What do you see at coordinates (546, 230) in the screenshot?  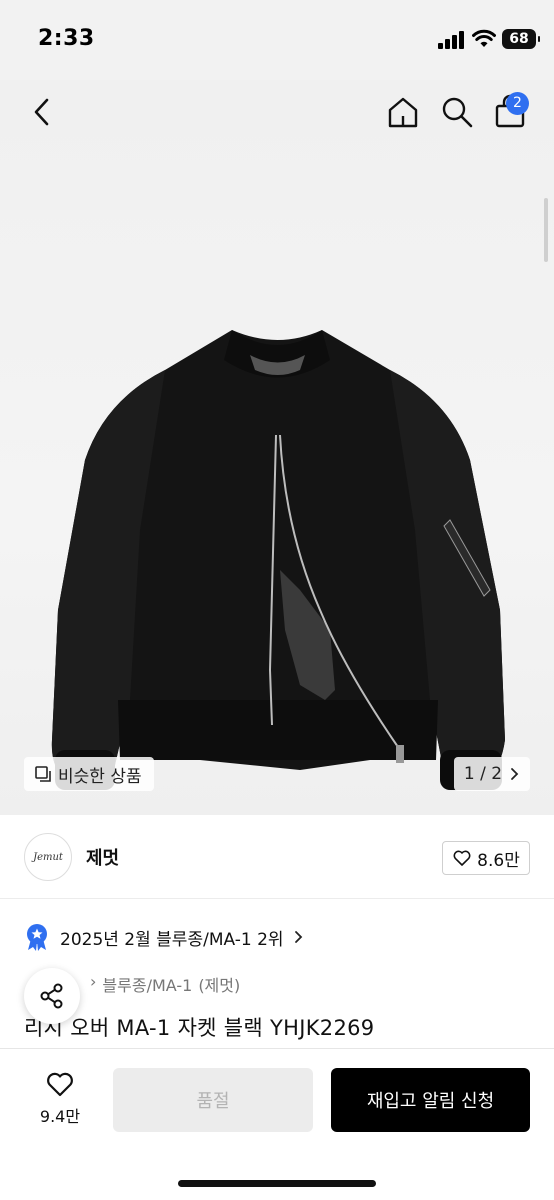 I see `scrollbar` at bounding box center [546, 230].